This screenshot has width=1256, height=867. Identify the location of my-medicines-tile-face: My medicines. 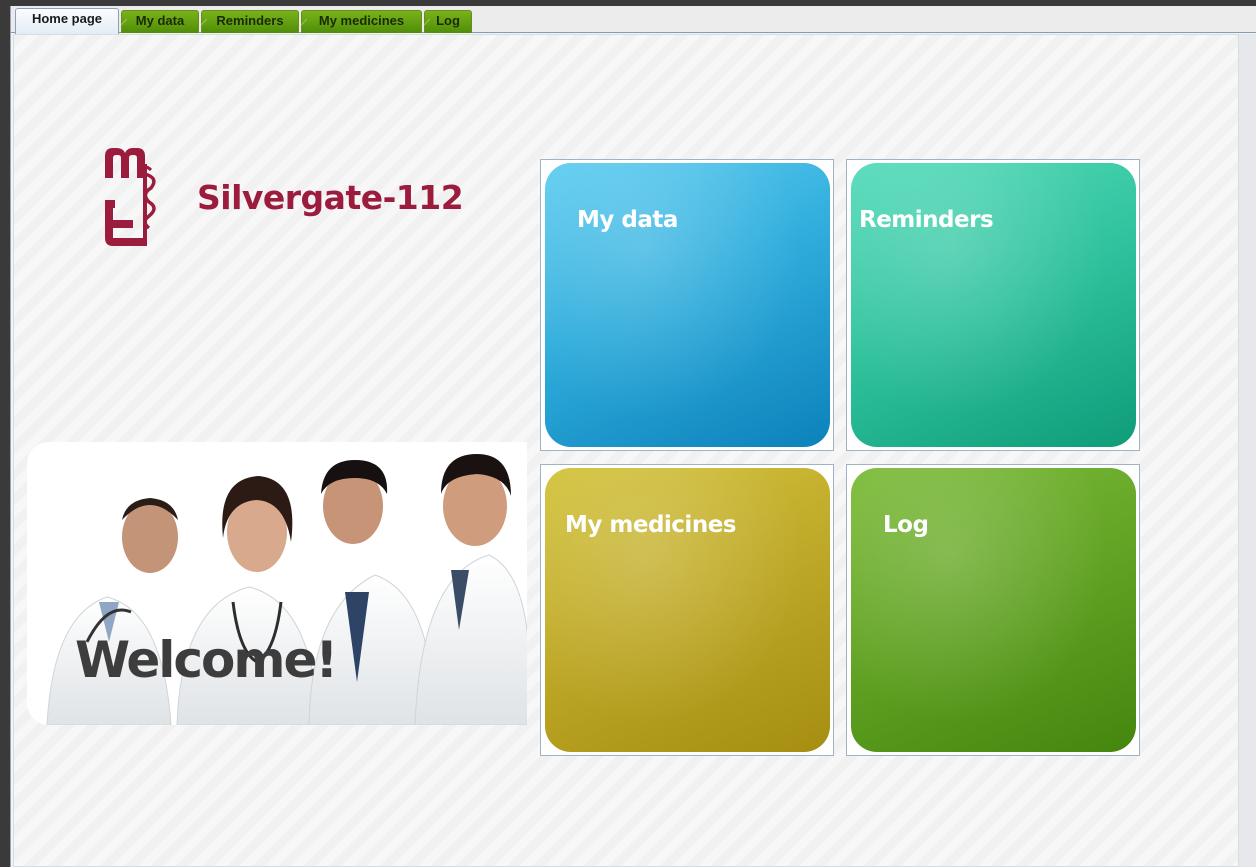
(687, 610).